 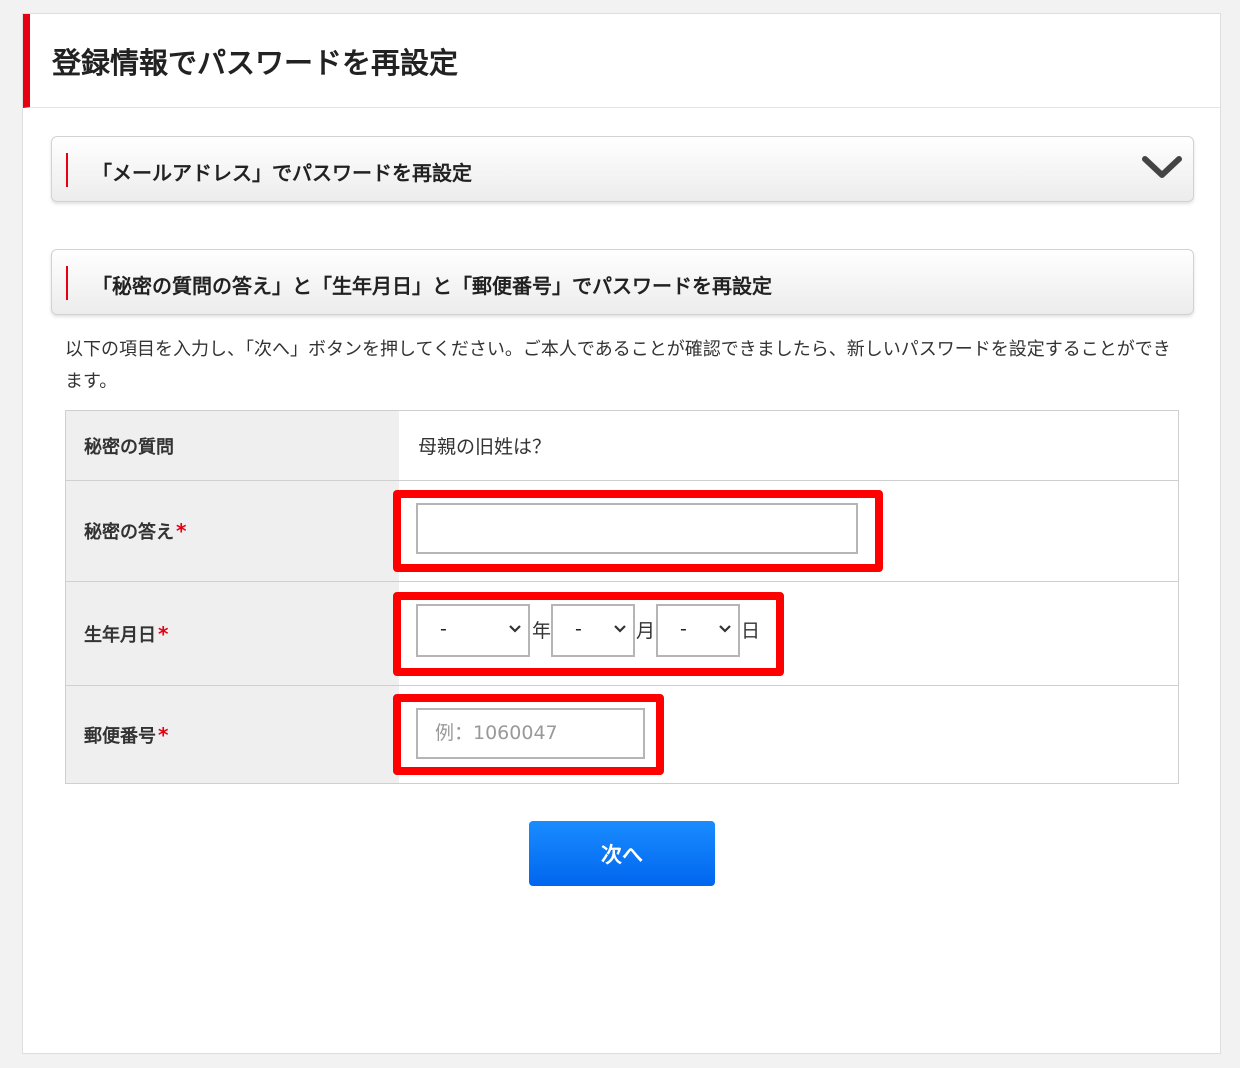 I want to click on accordion-secret-reset: 「秘密の質問の答え」と「生年月日」と「郵便番号」でパスワードを再設定, so click(x=622, y=282).